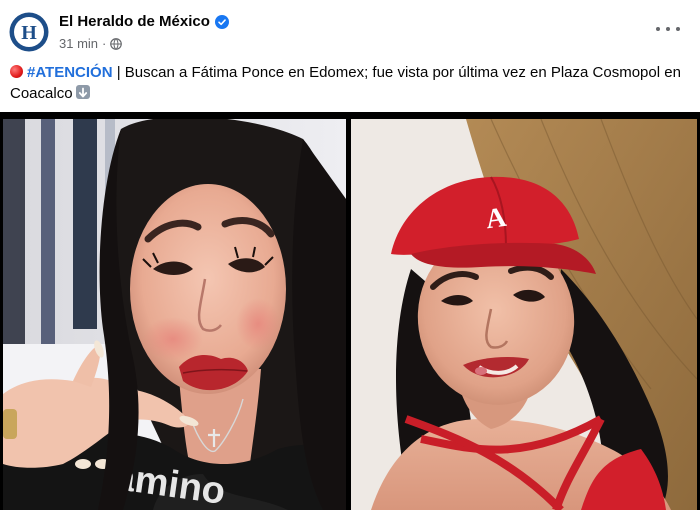 This screenshot has height=510, width=700. Describe the element at coordinates (134, 21) in the screenshot. I see `page-name-label: El Heraldo de México` at that location.